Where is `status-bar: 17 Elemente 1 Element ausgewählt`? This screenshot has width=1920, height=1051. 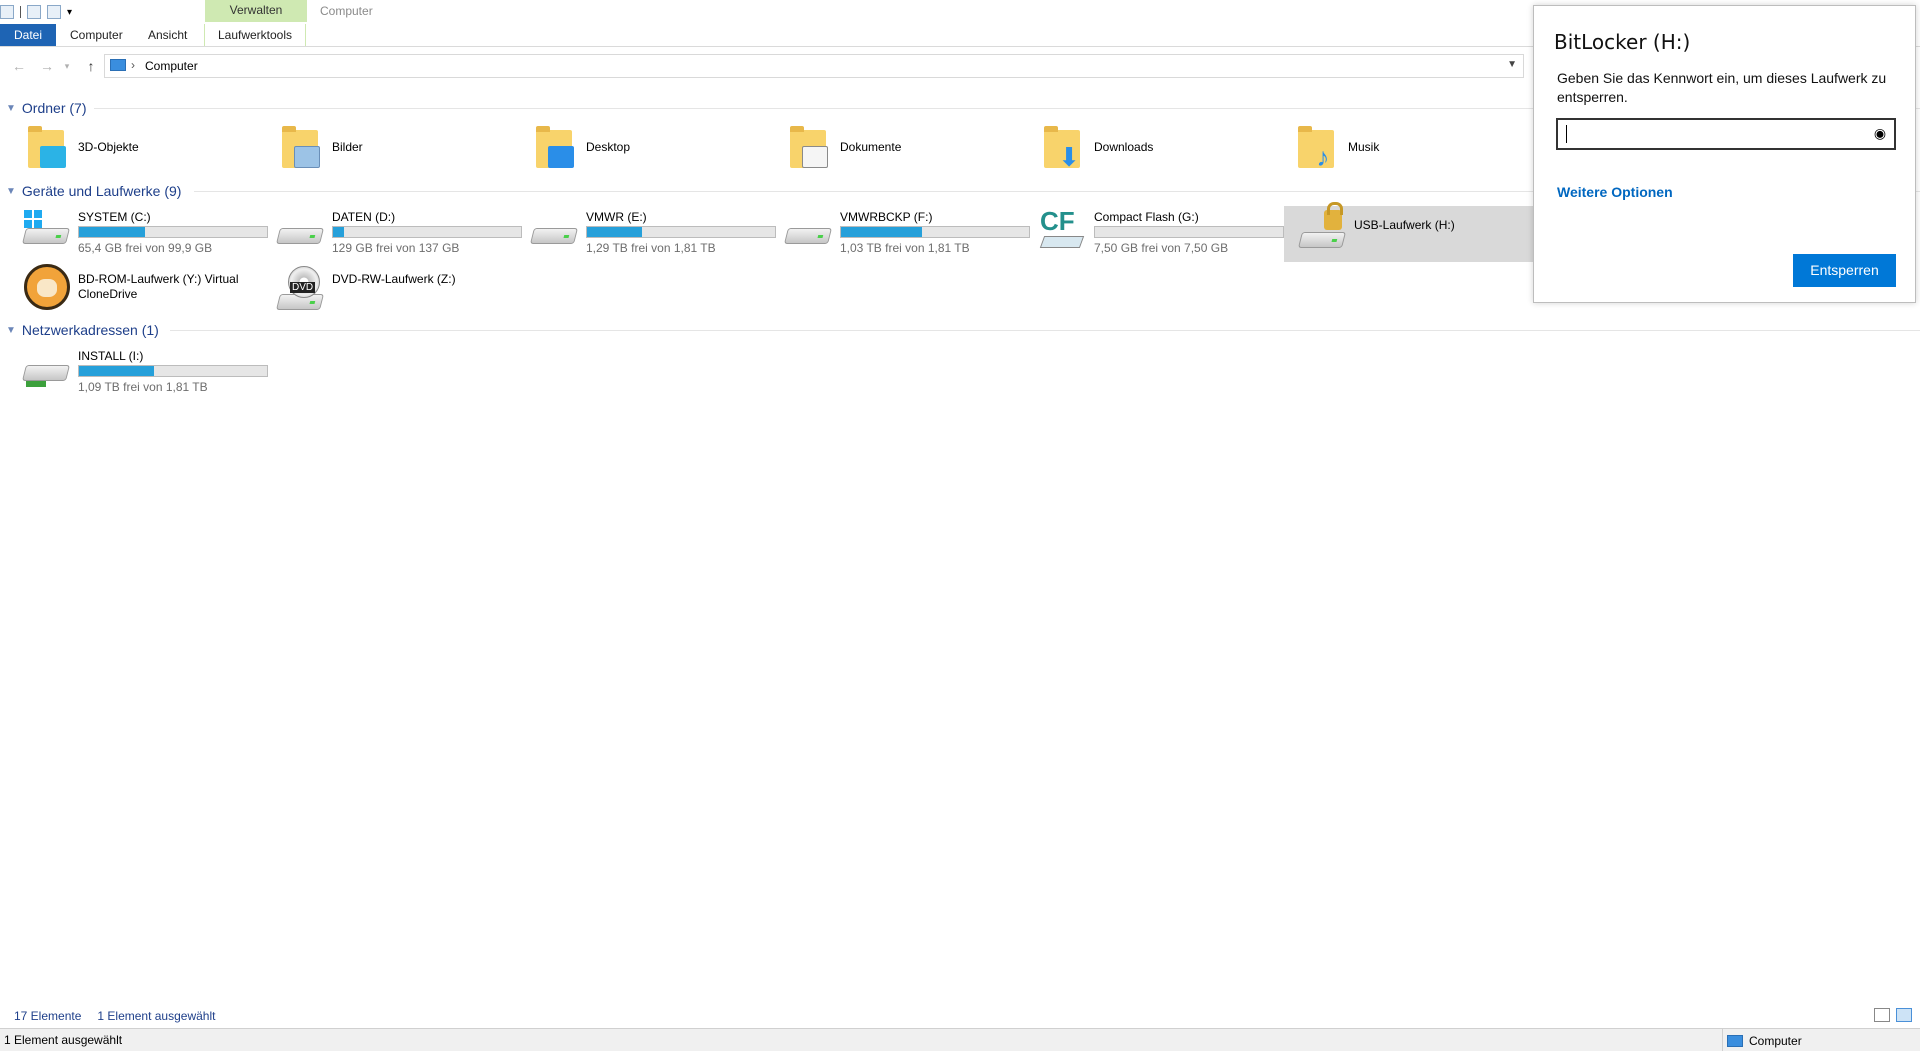 status-bar: 17 Elemente 1 Element ausgewählt is located at coordinates (960, 1016).